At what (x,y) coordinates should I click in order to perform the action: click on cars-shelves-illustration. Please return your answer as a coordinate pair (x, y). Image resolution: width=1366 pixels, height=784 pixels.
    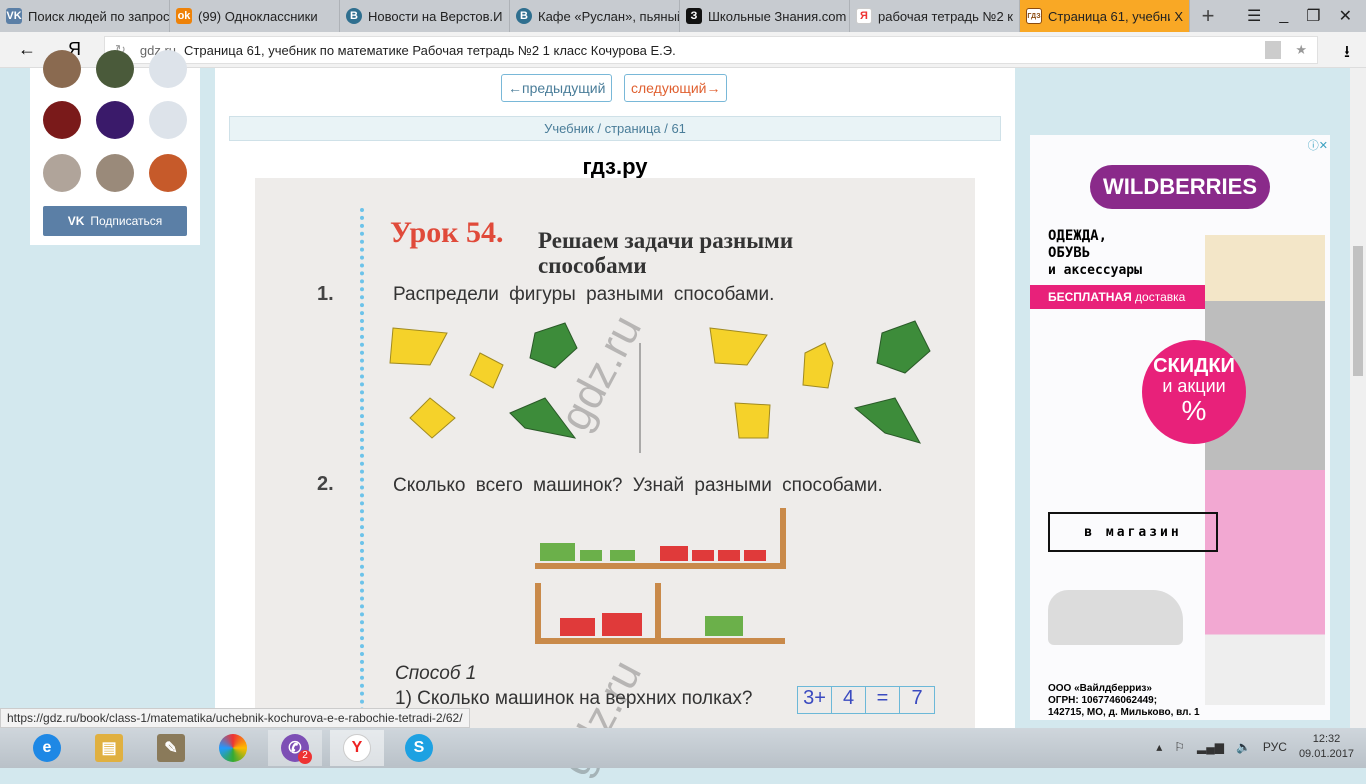
    Looking at the image, I should click on (660, 576).